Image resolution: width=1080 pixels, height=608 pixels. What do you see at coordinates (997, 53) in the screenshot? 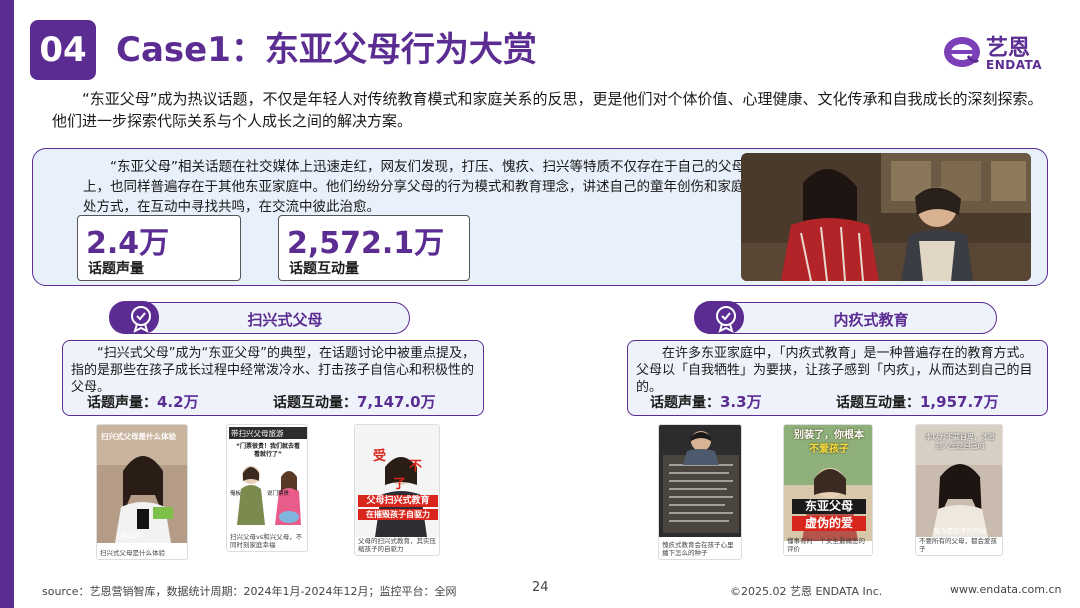
I see `endata-logo: 艺恩 ENDATA` at bounding box center [997, 53].